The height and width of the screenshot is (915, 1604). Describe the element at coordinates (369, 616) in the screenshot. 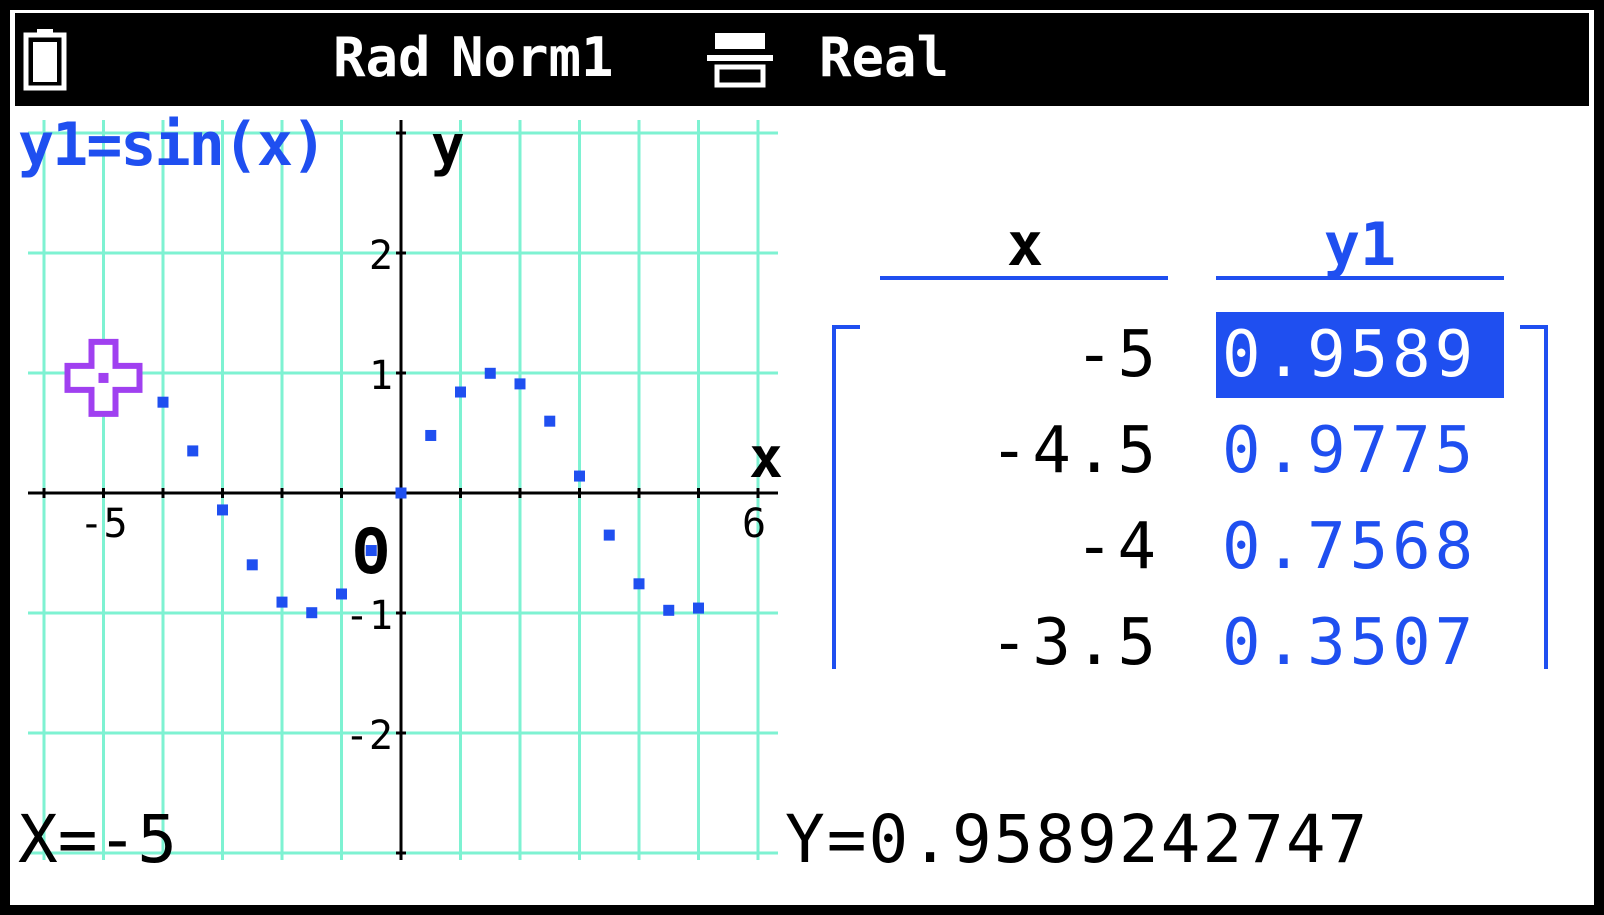

I see `y-tick-label: -1` at that location.